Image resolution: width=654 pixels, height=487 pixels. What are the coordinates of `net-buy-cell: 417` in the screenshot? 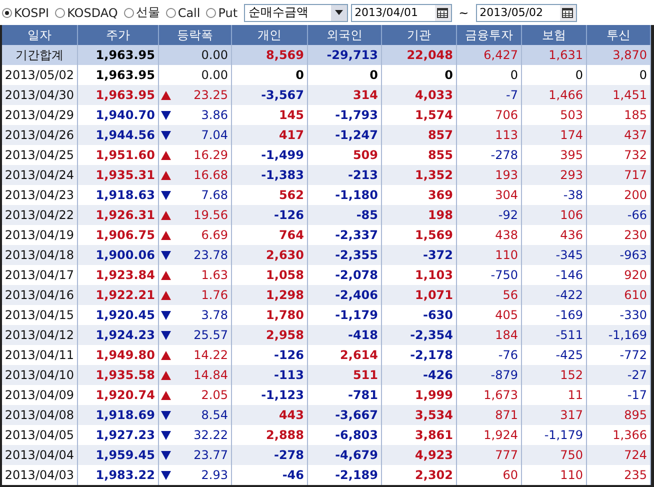 It's located at (270, 135).